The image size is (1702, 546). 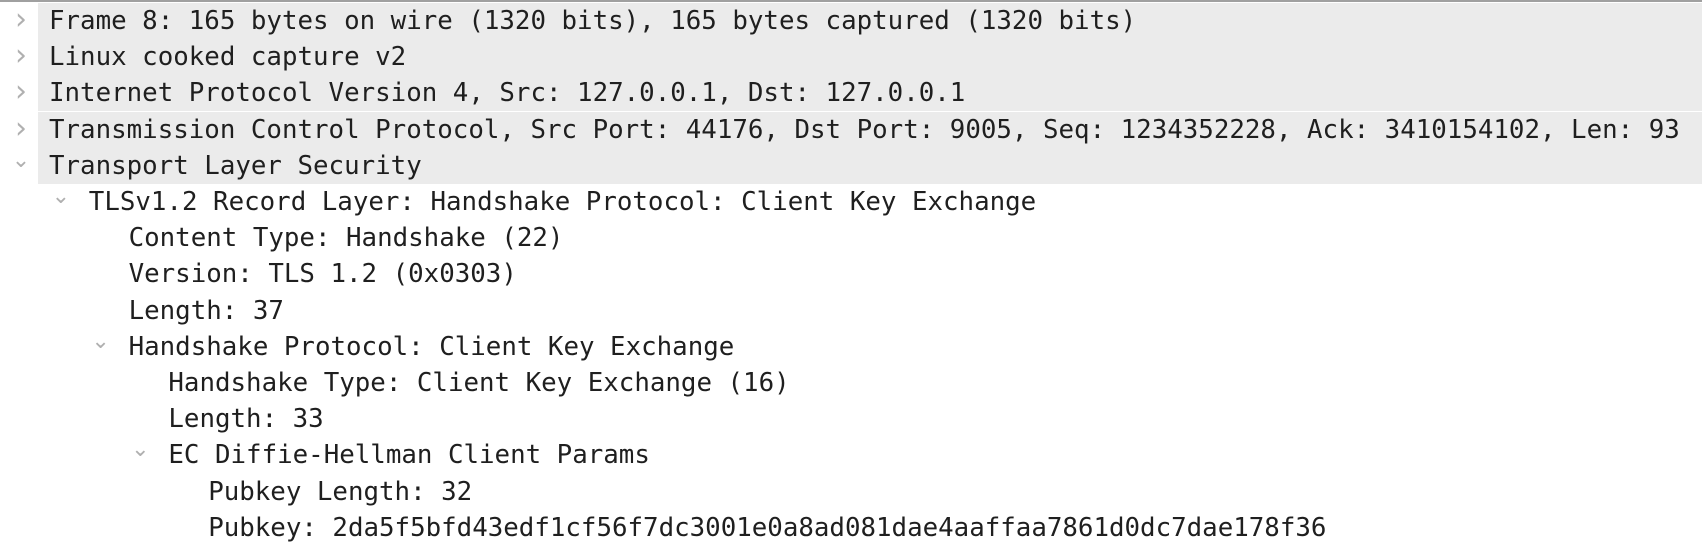 I want to click on tree-item: Length: 33, so click(x=851, y=419).